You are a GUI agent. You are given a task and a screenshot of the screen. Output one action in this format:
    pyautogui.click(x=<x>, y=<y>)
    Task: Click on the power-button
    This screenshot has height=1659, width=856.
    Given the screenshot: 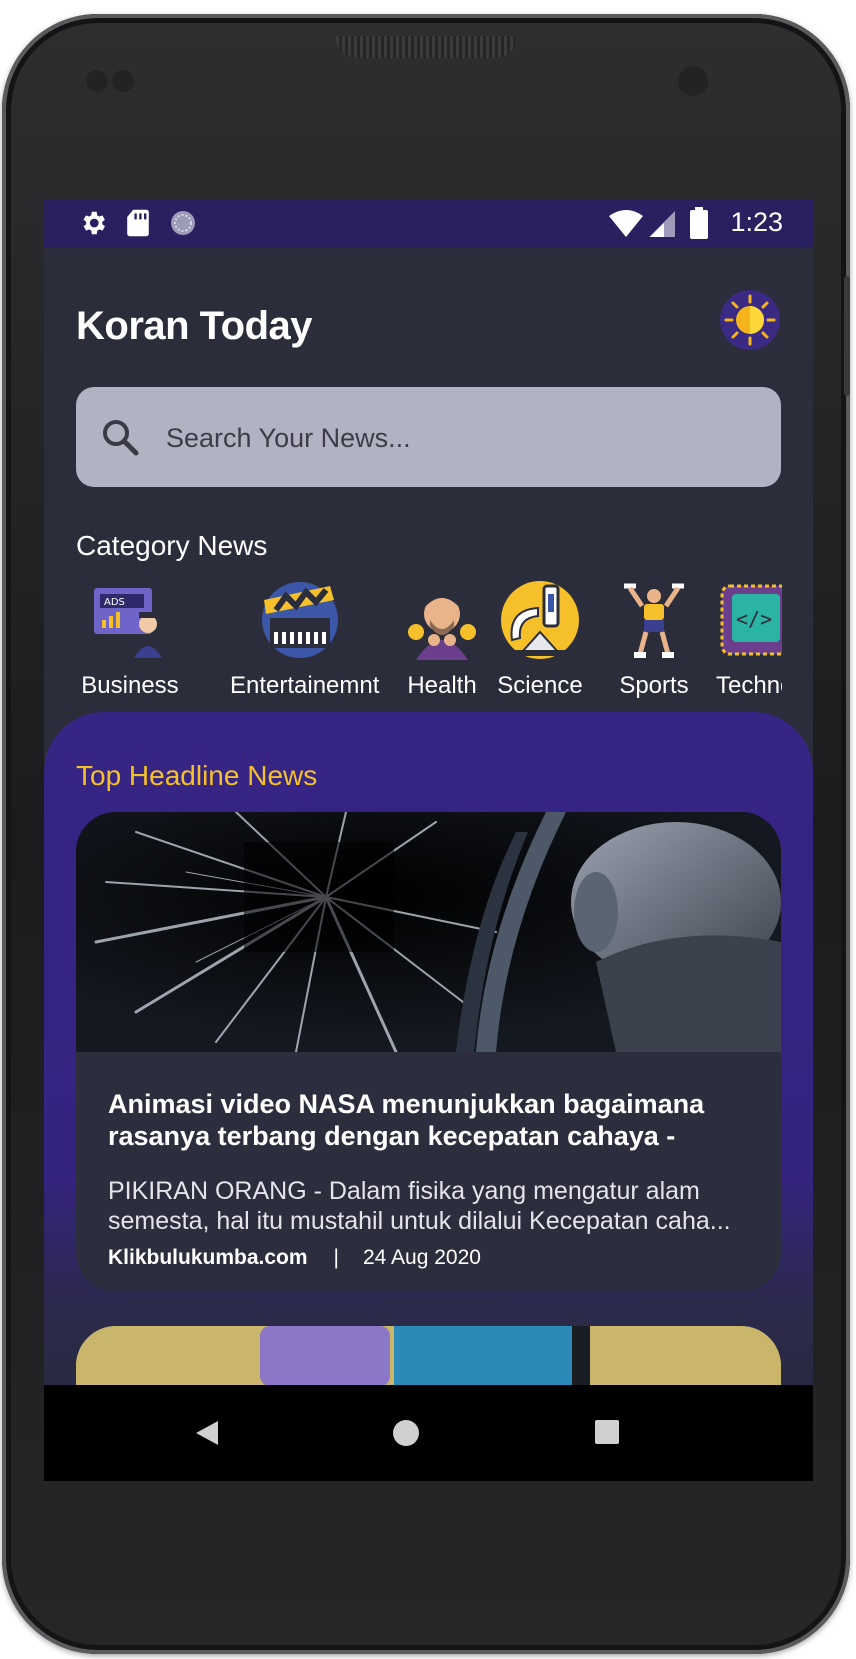 What is the action you would take?
    pyautogui.click(x=847, y=336)
    